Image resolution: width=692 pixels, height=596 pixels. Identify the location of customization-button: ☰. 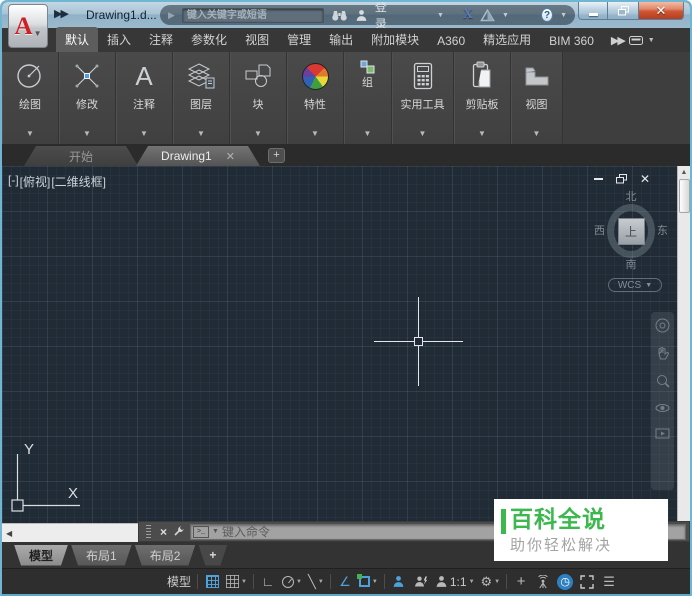
(609, 582).